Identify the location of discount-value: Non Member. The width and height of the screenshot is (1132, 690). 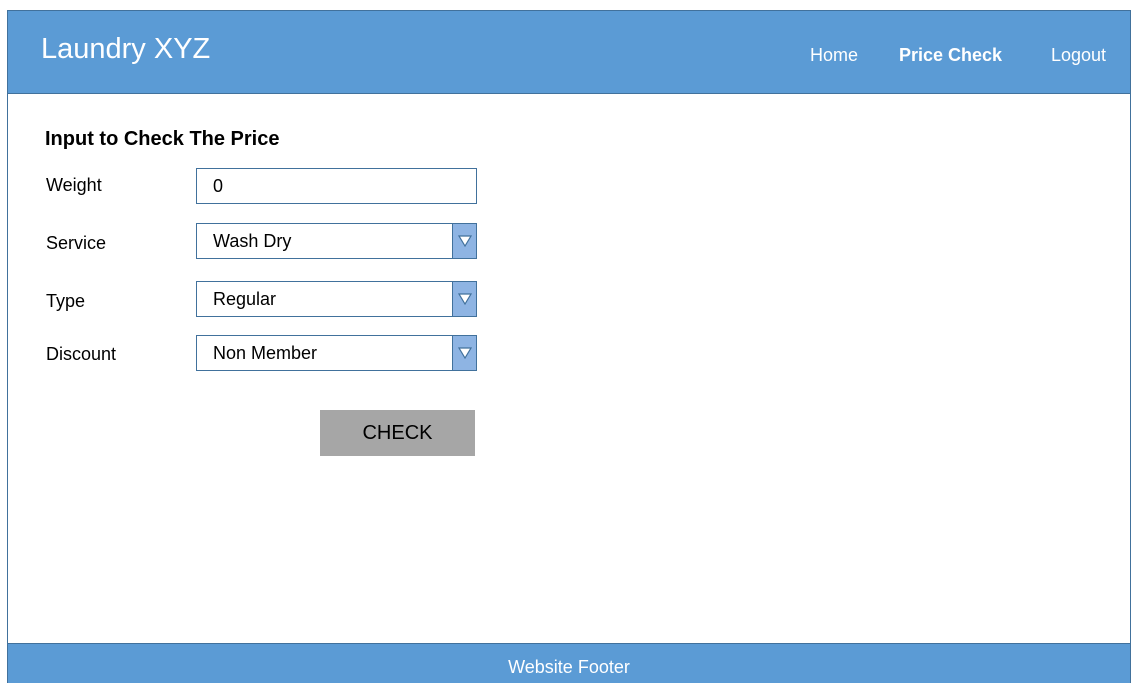
(265, 353).